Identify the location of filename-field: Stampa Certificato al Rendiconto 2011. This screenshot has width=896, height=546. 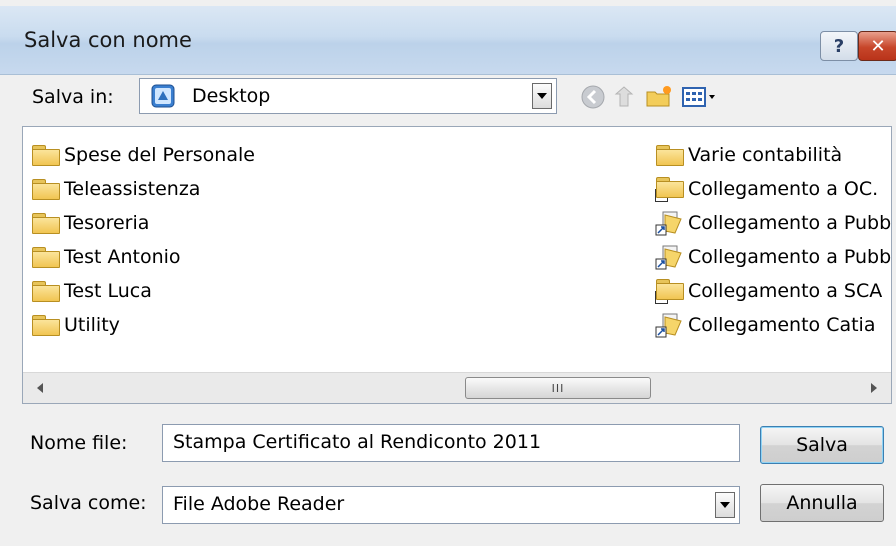
(451, 443).